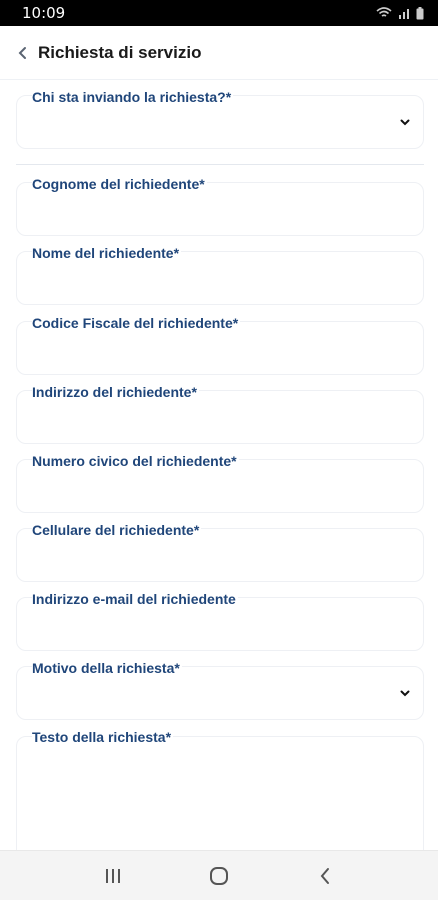  Describe the element at coordinates (404, 14) in the screenshot. I see `signal-icon` at that location.